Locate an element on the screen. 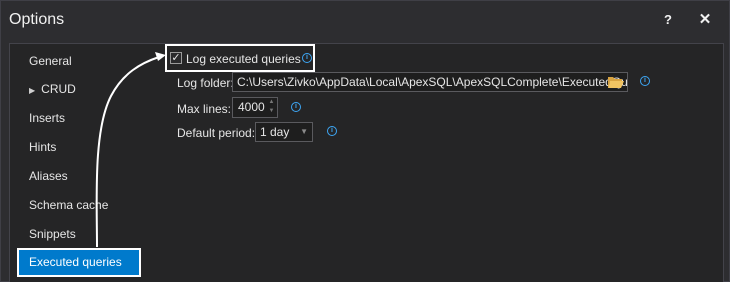 This screenshot has height=282, width=730. sidebar-item-aliases: Aliases is located at coordinates (79, 176).